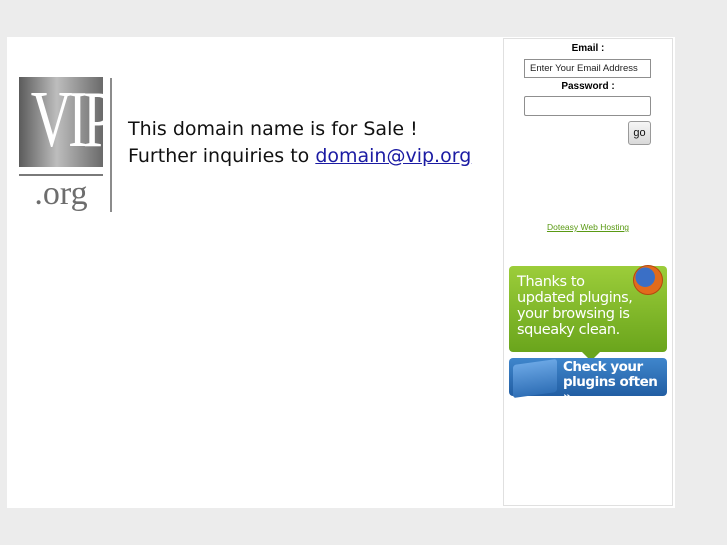 Image resolution: width=727 pixels, height=545 pixels. What do you see at coordinates (588, 48) in the screenshot?
I see `email-label: Email :` at bounding box center [588, 48].